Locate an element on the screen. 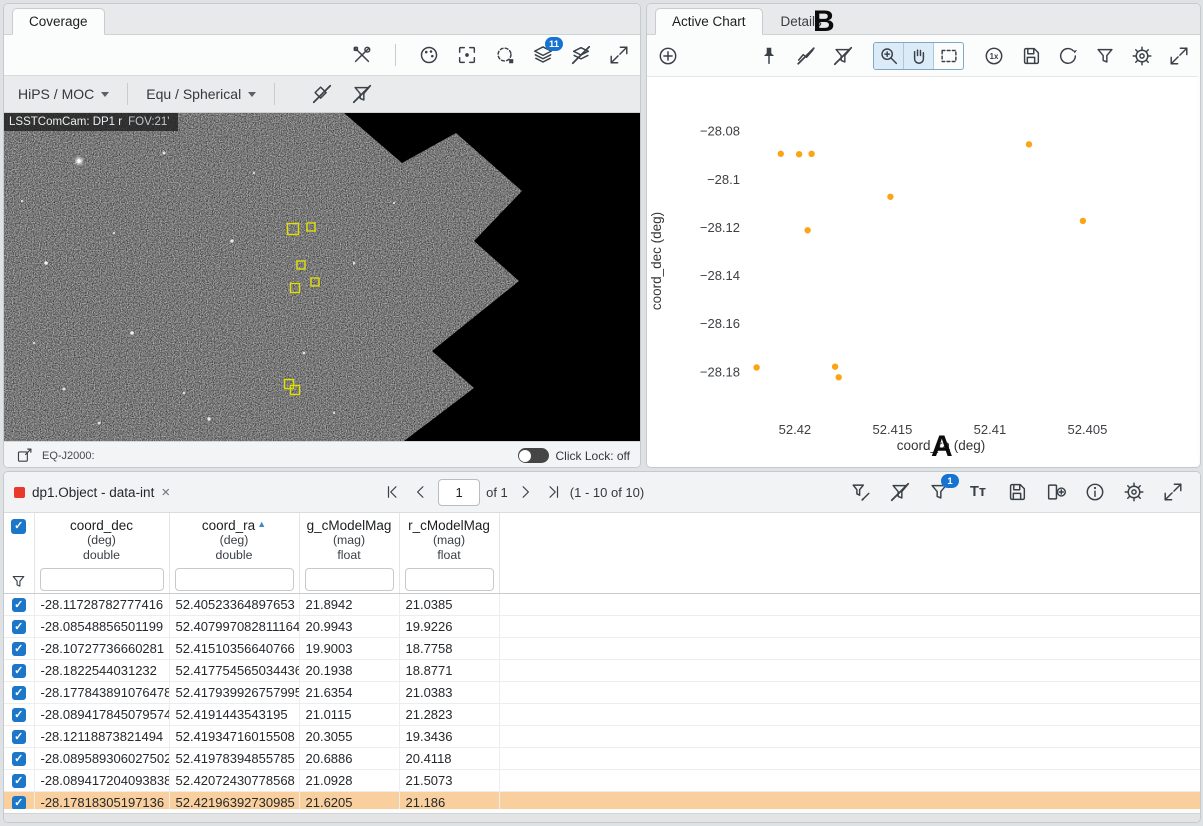  filter-edit-icon is located at coordinates (861, 492).